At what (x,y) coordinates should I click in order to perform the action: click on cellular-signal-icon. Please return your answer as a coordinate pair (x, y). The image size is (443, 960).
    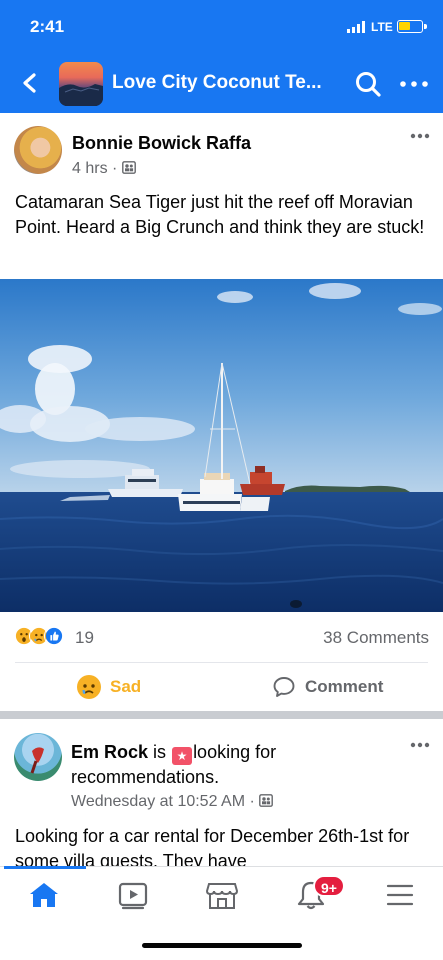
    Looking at the image, I should click on (356, 27).